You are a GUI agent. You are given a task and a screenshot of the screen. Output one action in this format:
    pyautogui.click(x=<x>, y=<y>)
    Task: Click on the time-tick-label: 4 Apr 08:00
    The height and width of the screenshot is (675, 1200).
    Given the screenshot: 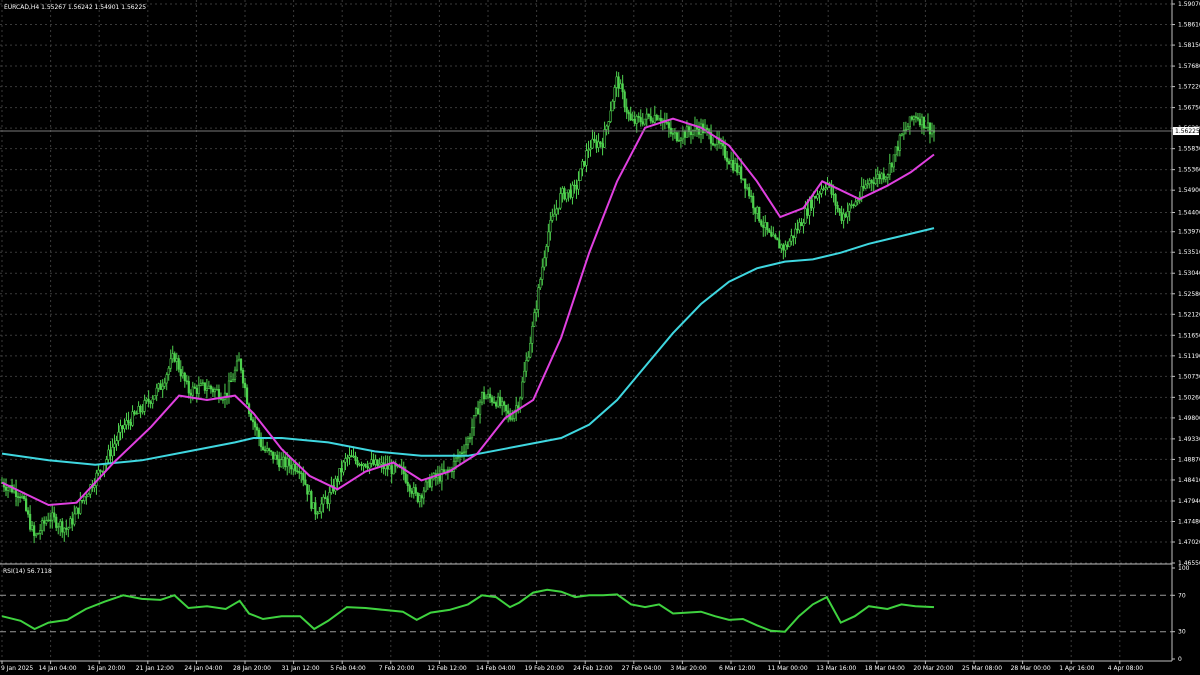 What is the action you would take?
    pyautogui.click(x=1125, y=668)
    